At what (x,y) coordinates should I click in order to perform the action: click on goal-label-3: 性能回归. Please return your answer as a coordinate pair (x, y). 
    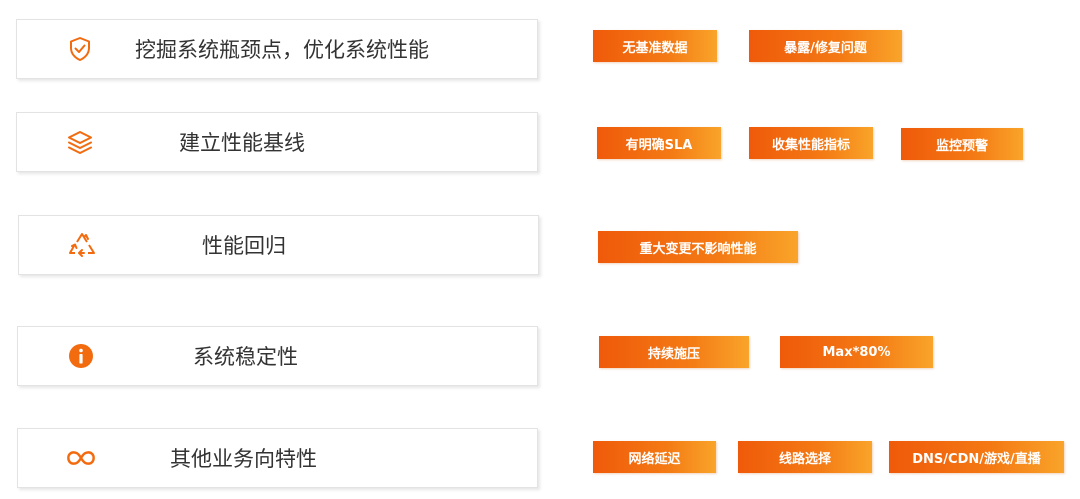
    Looking at the image, I should click on (244, 246).